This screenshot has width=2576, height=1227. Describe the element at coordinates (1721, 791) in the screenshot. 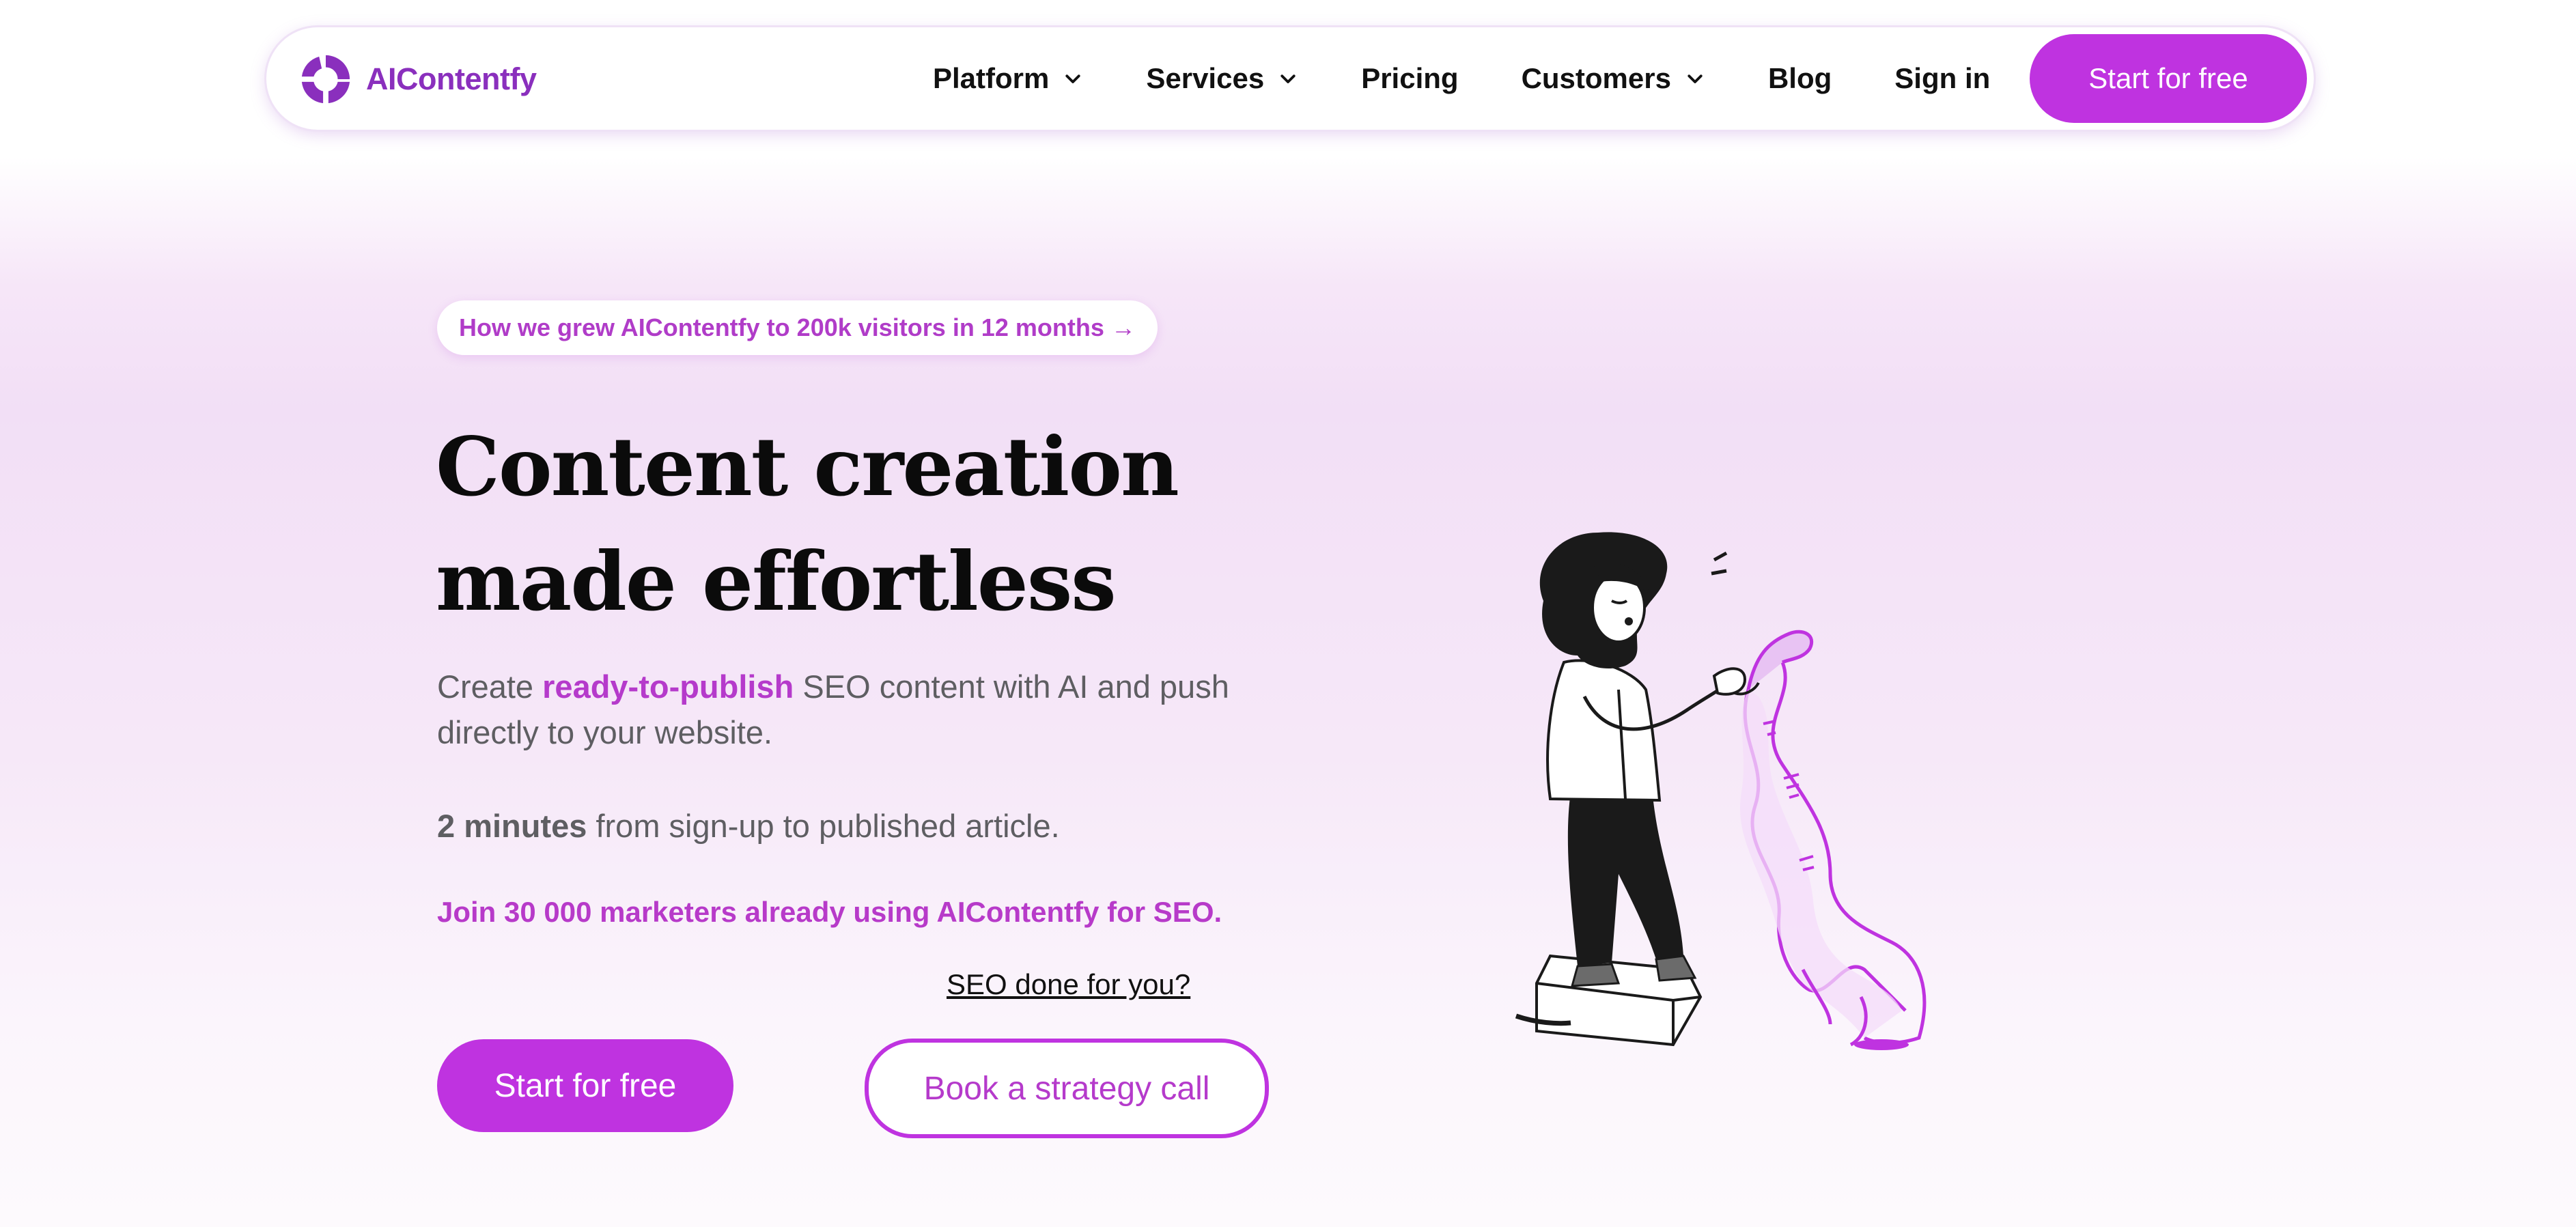

I see `woman-reading-scroll-illustration` at that location.